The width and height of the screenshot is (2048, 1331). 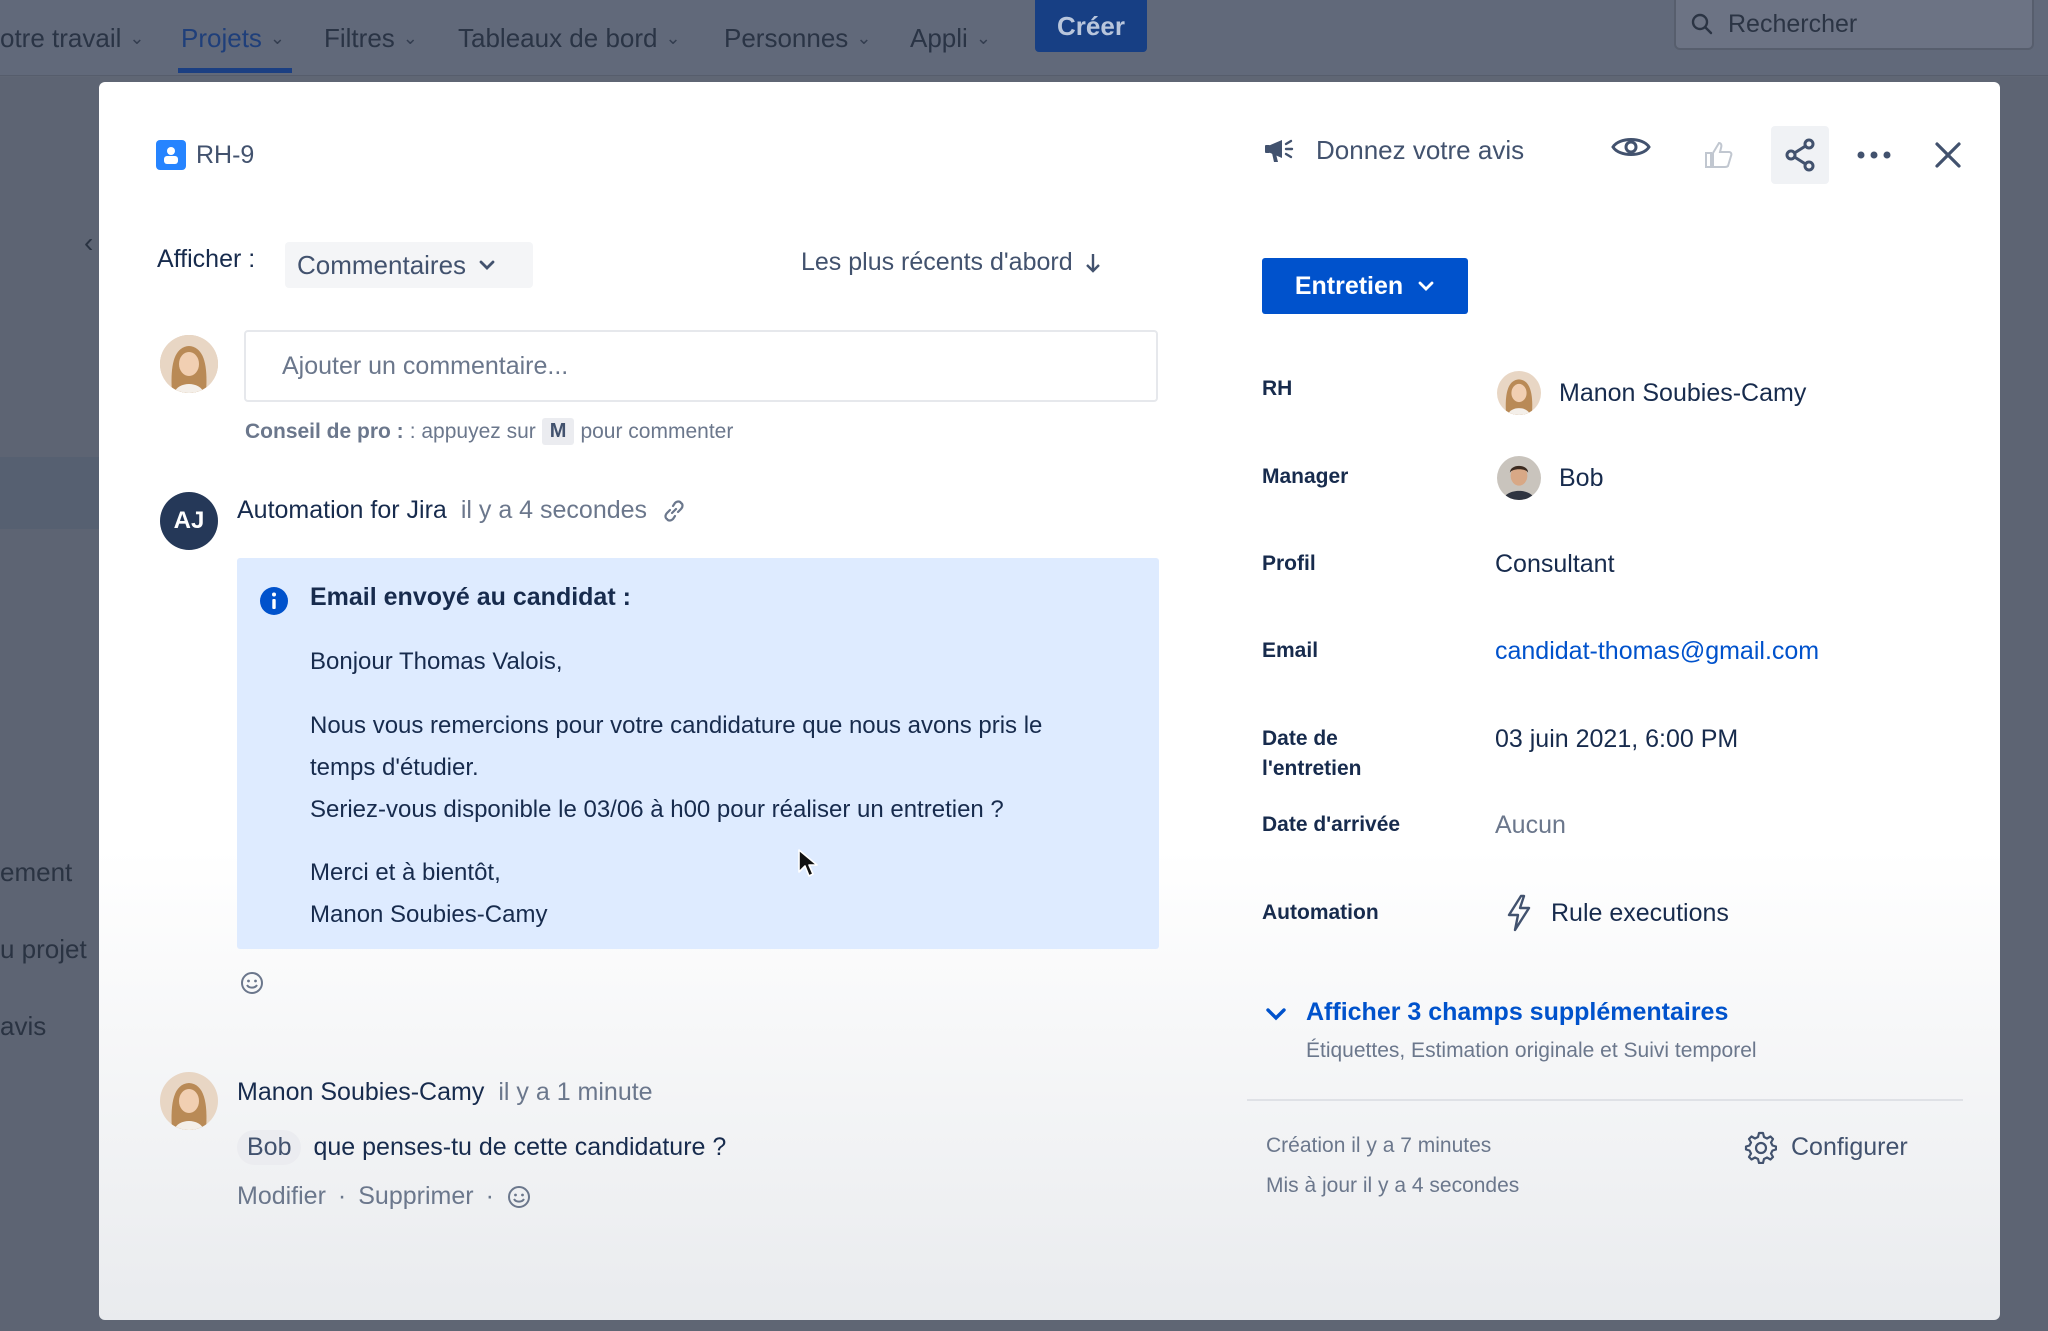 I want to click on panel-title: Email envoyé au candidat :, so click(x=470, y=597).